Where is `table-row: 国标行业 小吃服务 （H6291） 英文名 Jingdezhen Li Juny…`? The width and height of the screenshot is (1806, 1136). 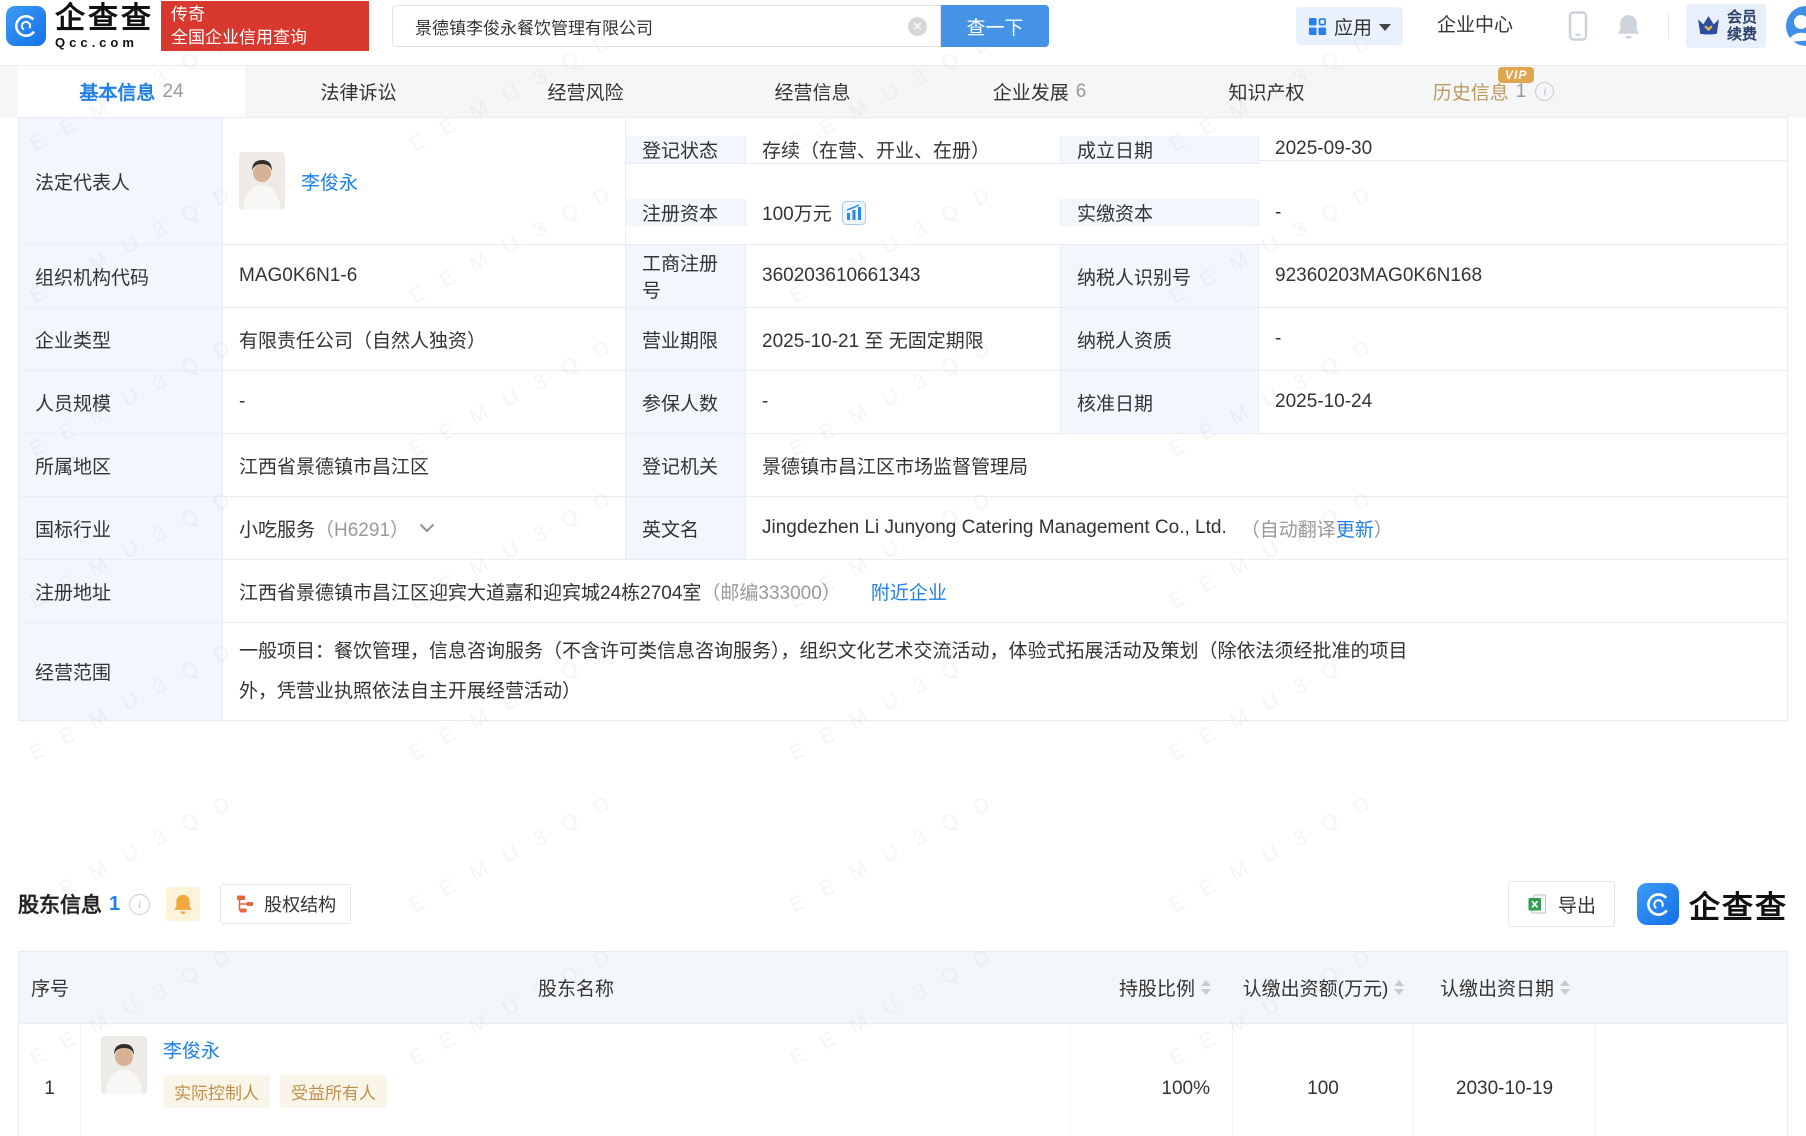 table-row: 国标行业 小吃服务 （H6291） 英文名 Jingdezhen Li Juny… is located at coordinates (903, 528).